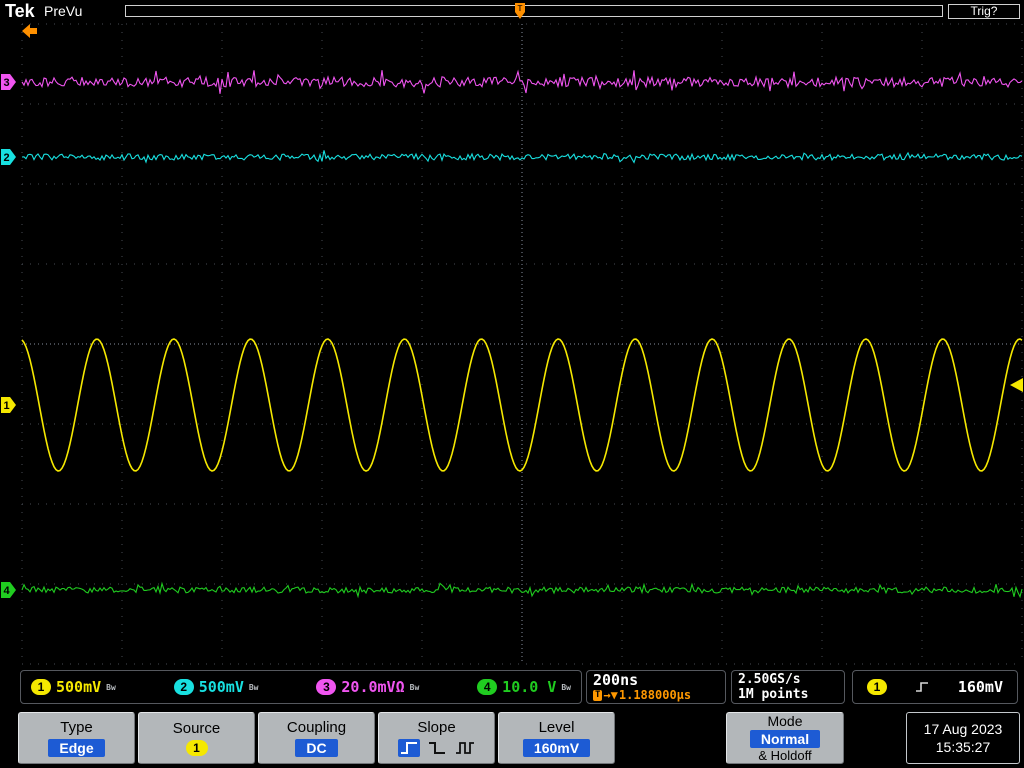  I want to click on type-label: Type, so click(76, 727).